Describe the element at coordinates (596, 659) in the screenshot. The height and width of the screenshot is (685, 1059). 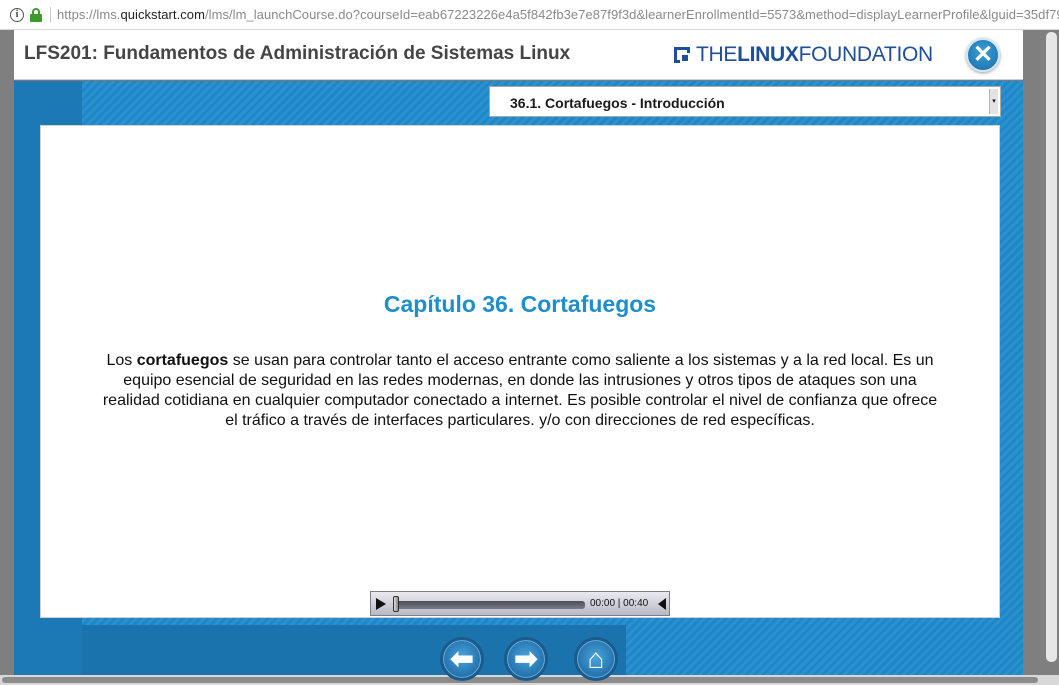
I see `home-button: ⌂` at that location.